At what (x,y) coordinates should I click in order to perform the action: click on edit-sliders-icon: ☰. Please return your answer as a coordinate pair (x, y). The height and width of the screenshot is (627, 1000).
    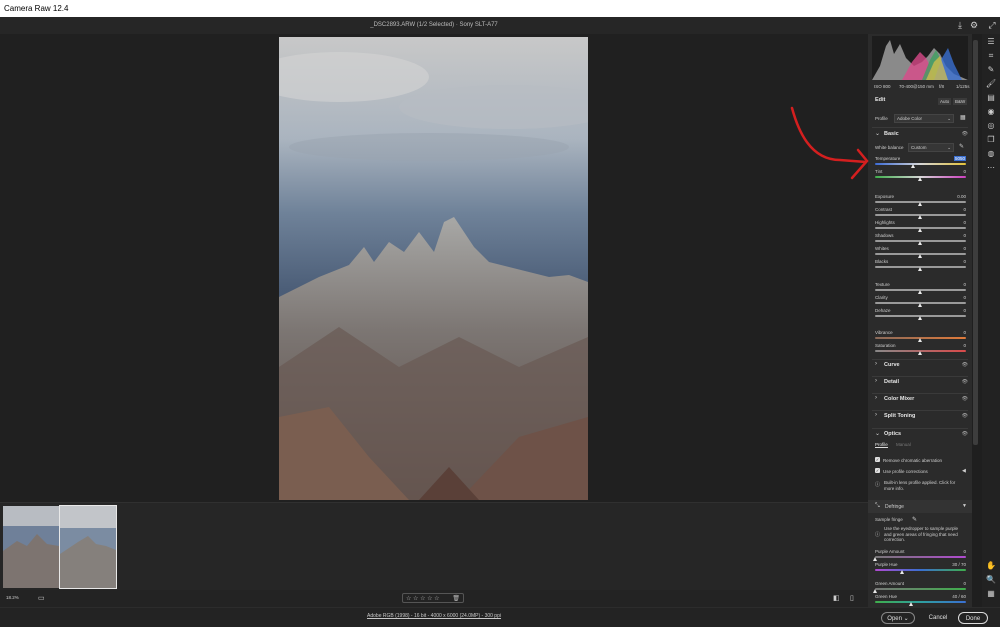
    Looking at the image, I should click on (991, 42).